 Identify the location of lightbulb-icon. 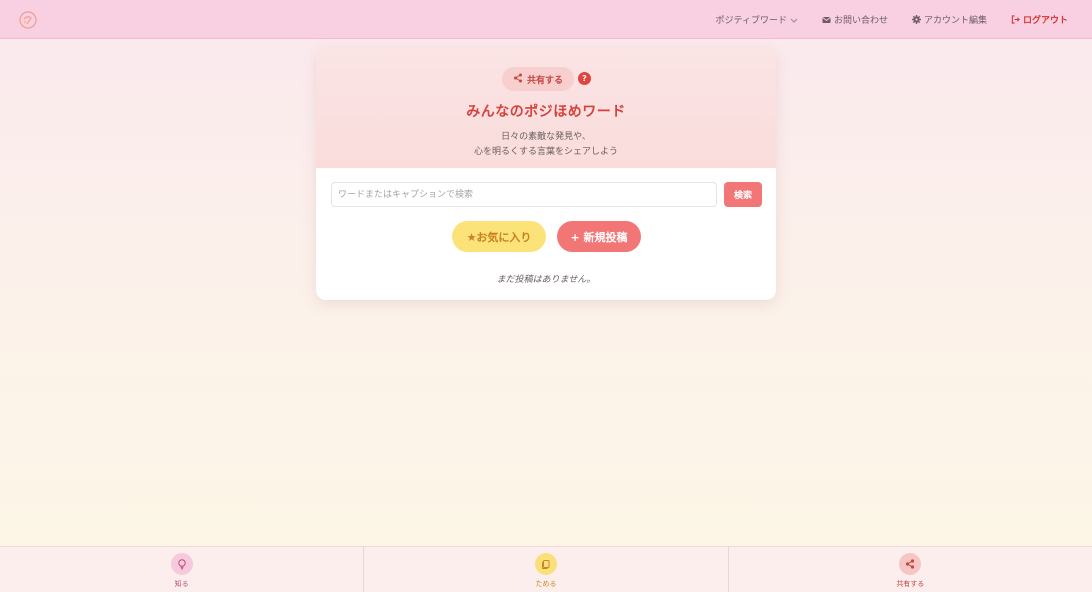
(181, 564).